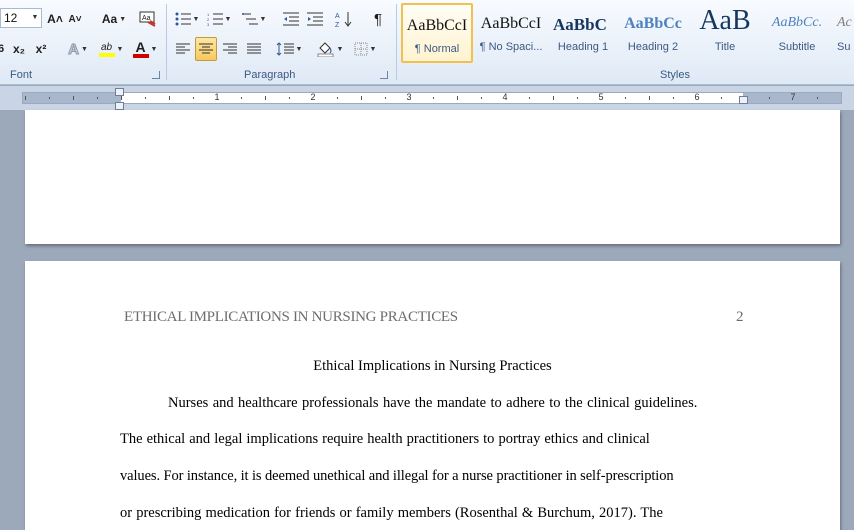 The image size is (854, 530). I want to click on style-title: AaB Title, so click(725, 33).